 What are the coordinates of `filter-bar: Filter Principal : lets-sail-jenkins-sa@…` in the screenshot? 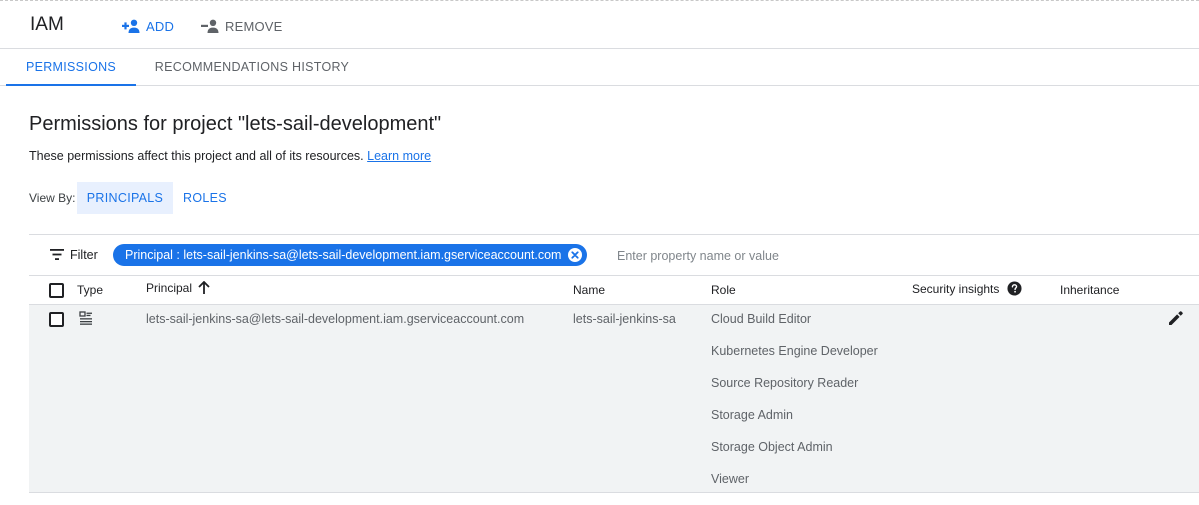 It's located at (614, 255).